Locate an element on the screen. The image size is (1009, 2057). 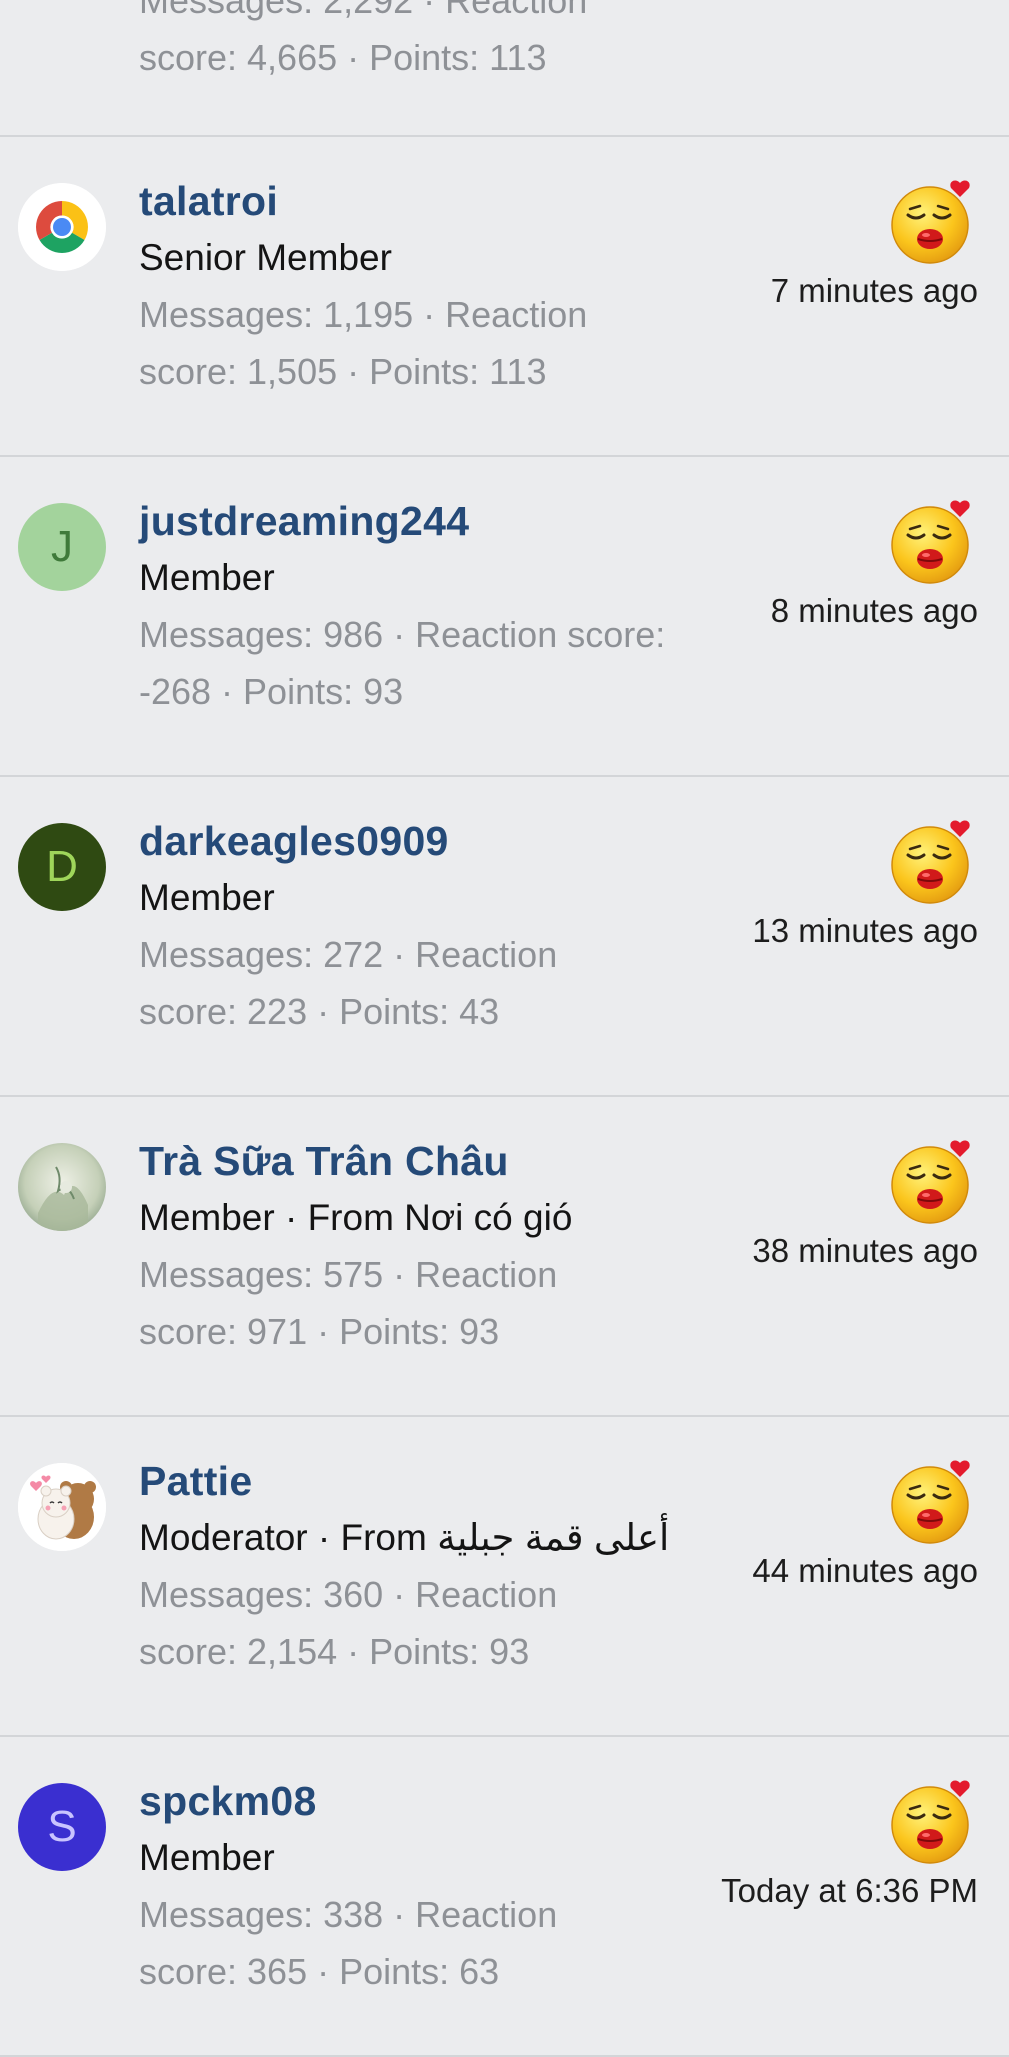
timestamp: 8 minutes ago is located at coordinates (874, 611).